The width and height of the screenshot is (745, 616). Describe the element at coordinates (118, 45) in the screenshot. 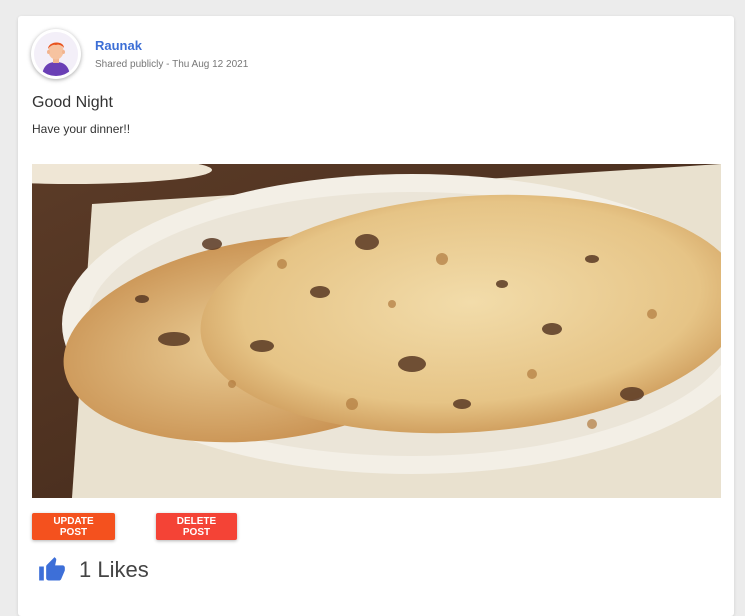

I see `author-name-link: Raunak` at that location.